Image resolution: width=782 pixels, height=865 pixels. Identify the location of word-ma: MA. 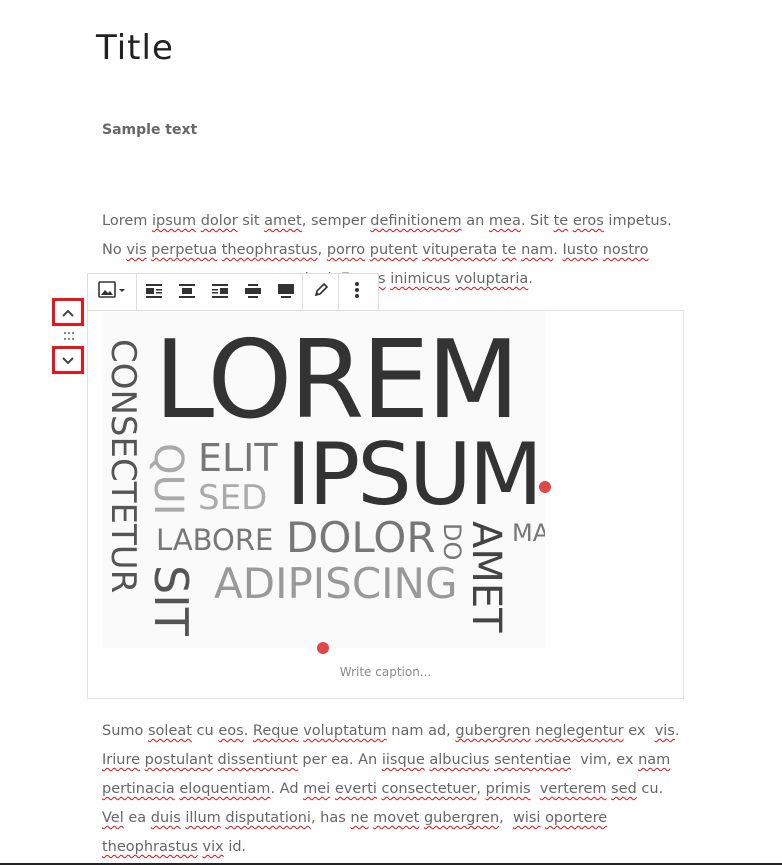
(528, 533).